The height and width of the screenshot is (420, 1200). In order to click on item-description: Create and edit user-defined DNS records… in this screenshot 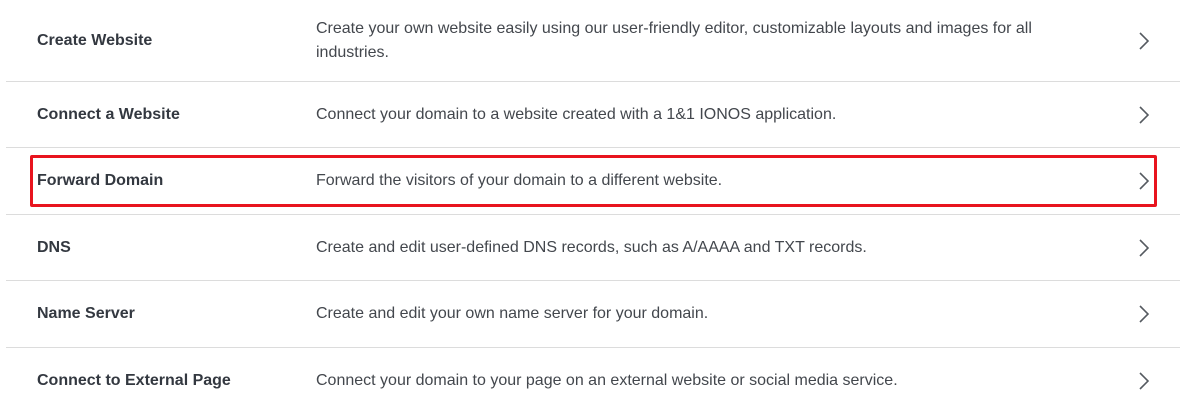, I will do `click(591, 247)`.